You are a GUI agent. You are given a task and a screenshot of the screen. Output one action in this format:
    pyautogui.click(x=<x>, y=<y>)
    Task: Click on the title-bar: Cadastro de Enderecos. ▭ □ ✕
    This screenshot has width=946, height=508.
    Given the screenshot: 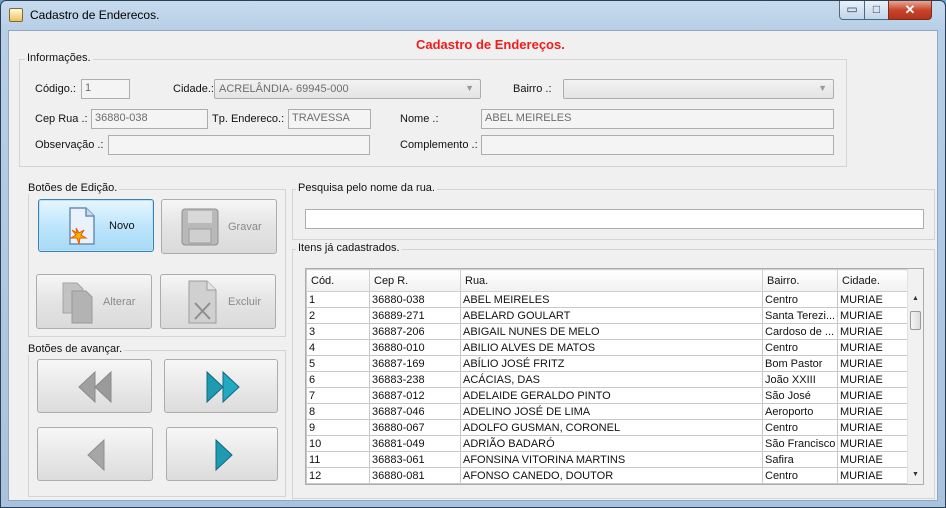 What is the action you would take?
    pyautogui.click(x=473, y=15)
    